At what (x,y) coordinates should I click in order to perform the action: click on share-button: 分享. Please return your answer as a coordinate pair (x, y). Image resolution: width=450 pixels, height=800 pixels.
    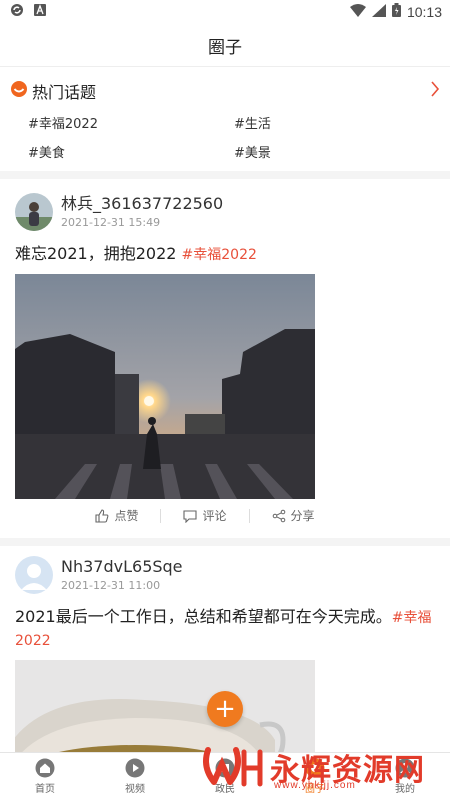
    Looking at the image, I should click on (293, 515).